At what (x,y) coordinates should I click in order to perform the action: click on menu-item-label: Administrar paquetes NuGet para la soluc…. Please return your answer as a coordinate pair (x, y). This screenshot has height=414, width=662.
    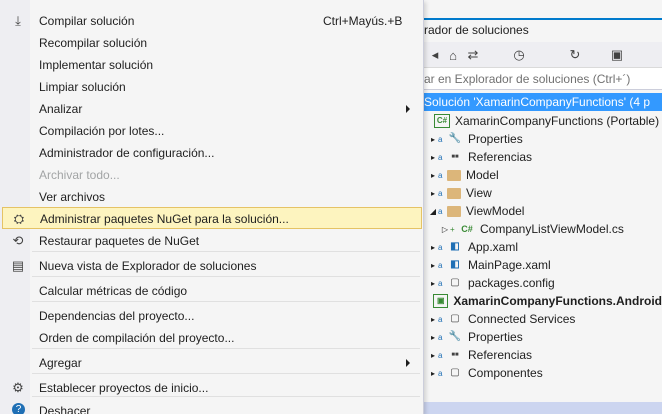
    Looking at the image, I should click on (164, 219).